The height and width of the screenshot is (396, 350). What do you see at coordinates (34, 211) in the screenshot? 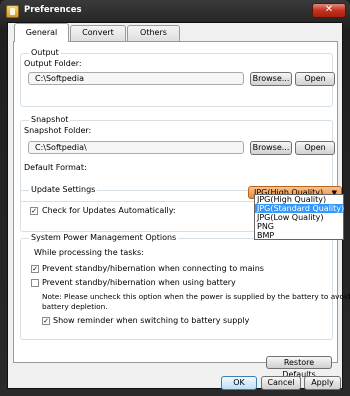
I see `auto-update-checkbox: ✓` at bounding box center [34, 211].